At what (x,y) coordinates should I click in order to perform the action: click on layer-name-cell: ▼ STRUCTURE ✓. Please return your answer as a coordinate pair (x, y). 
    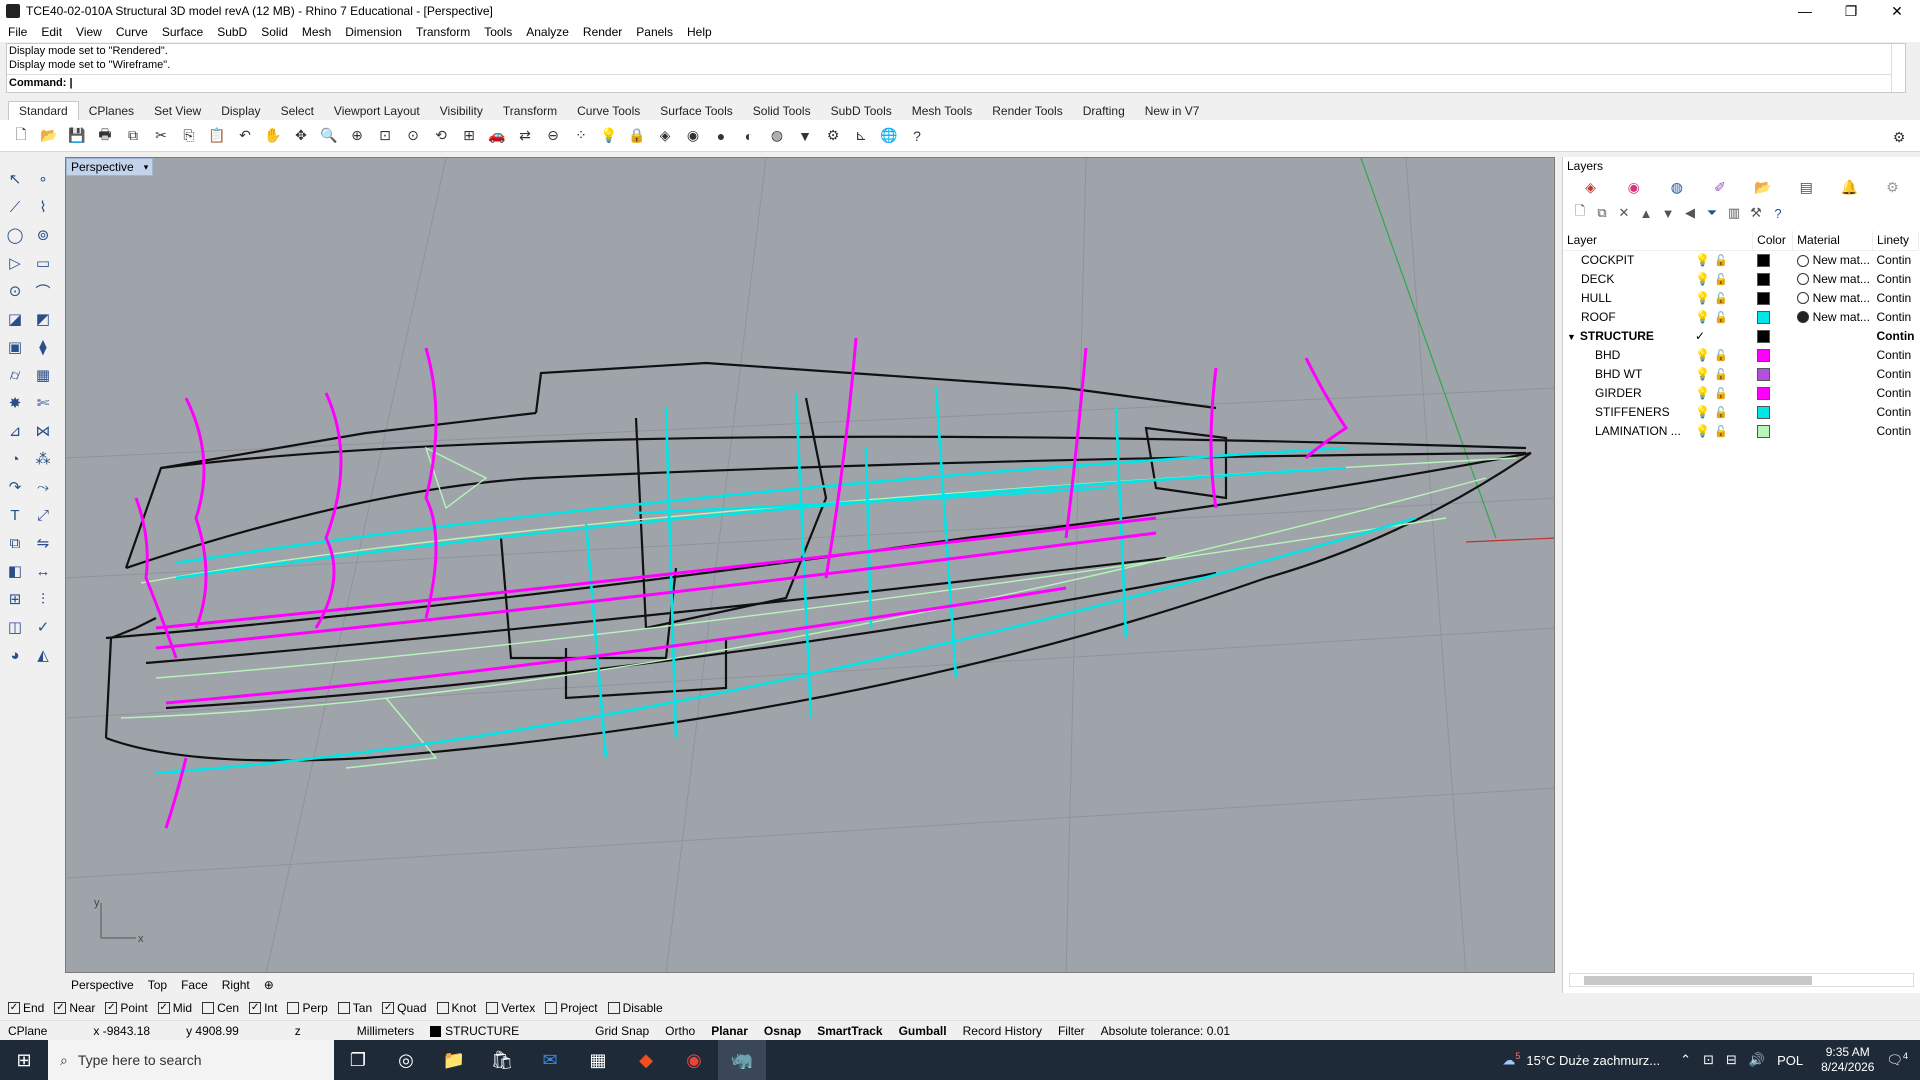
    Looking at the image, I should click on (1658, 335).